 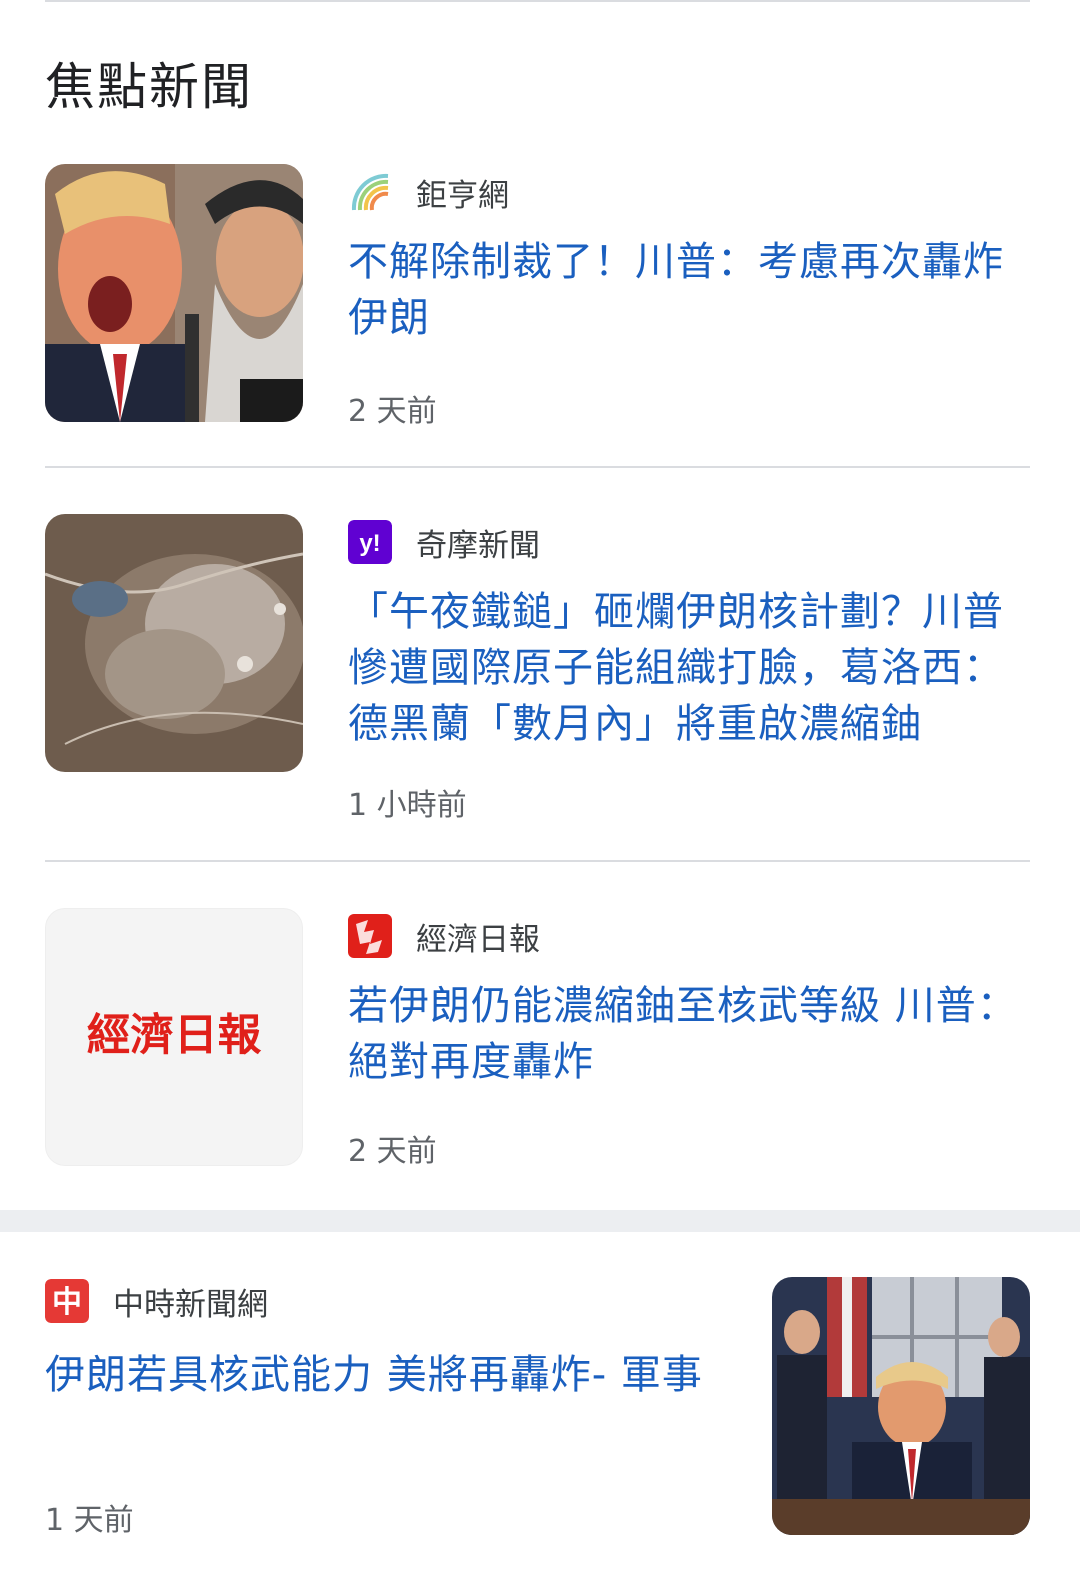 I want to click on yahoo-logo-icon: y!, so click(x=370, y=542).